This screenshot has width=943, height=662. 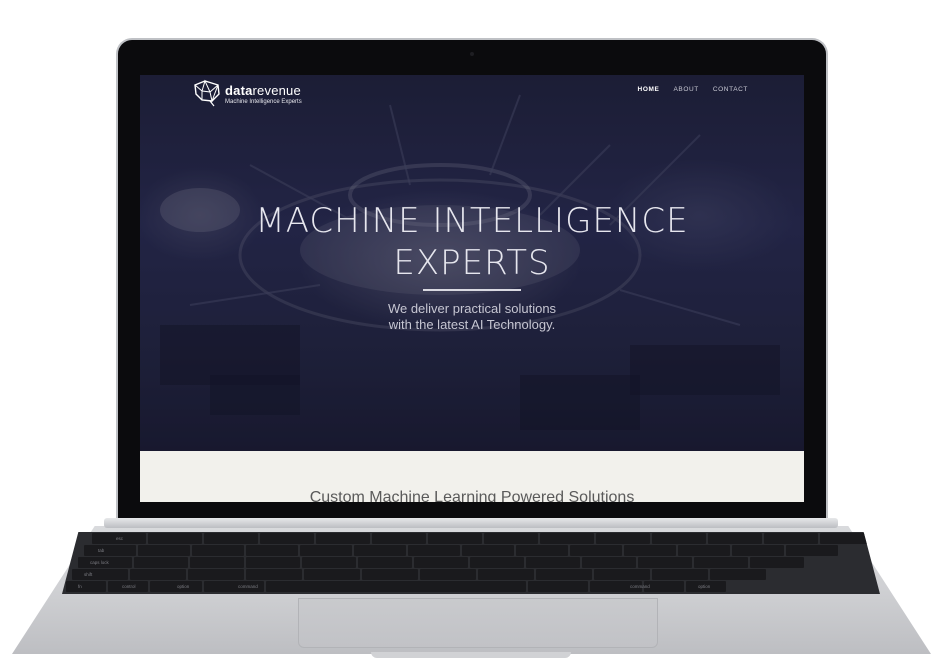 What do you see at coordinates (478, 623) in the screenshot?
I see `trackpad` at bounding box center [478, 623].